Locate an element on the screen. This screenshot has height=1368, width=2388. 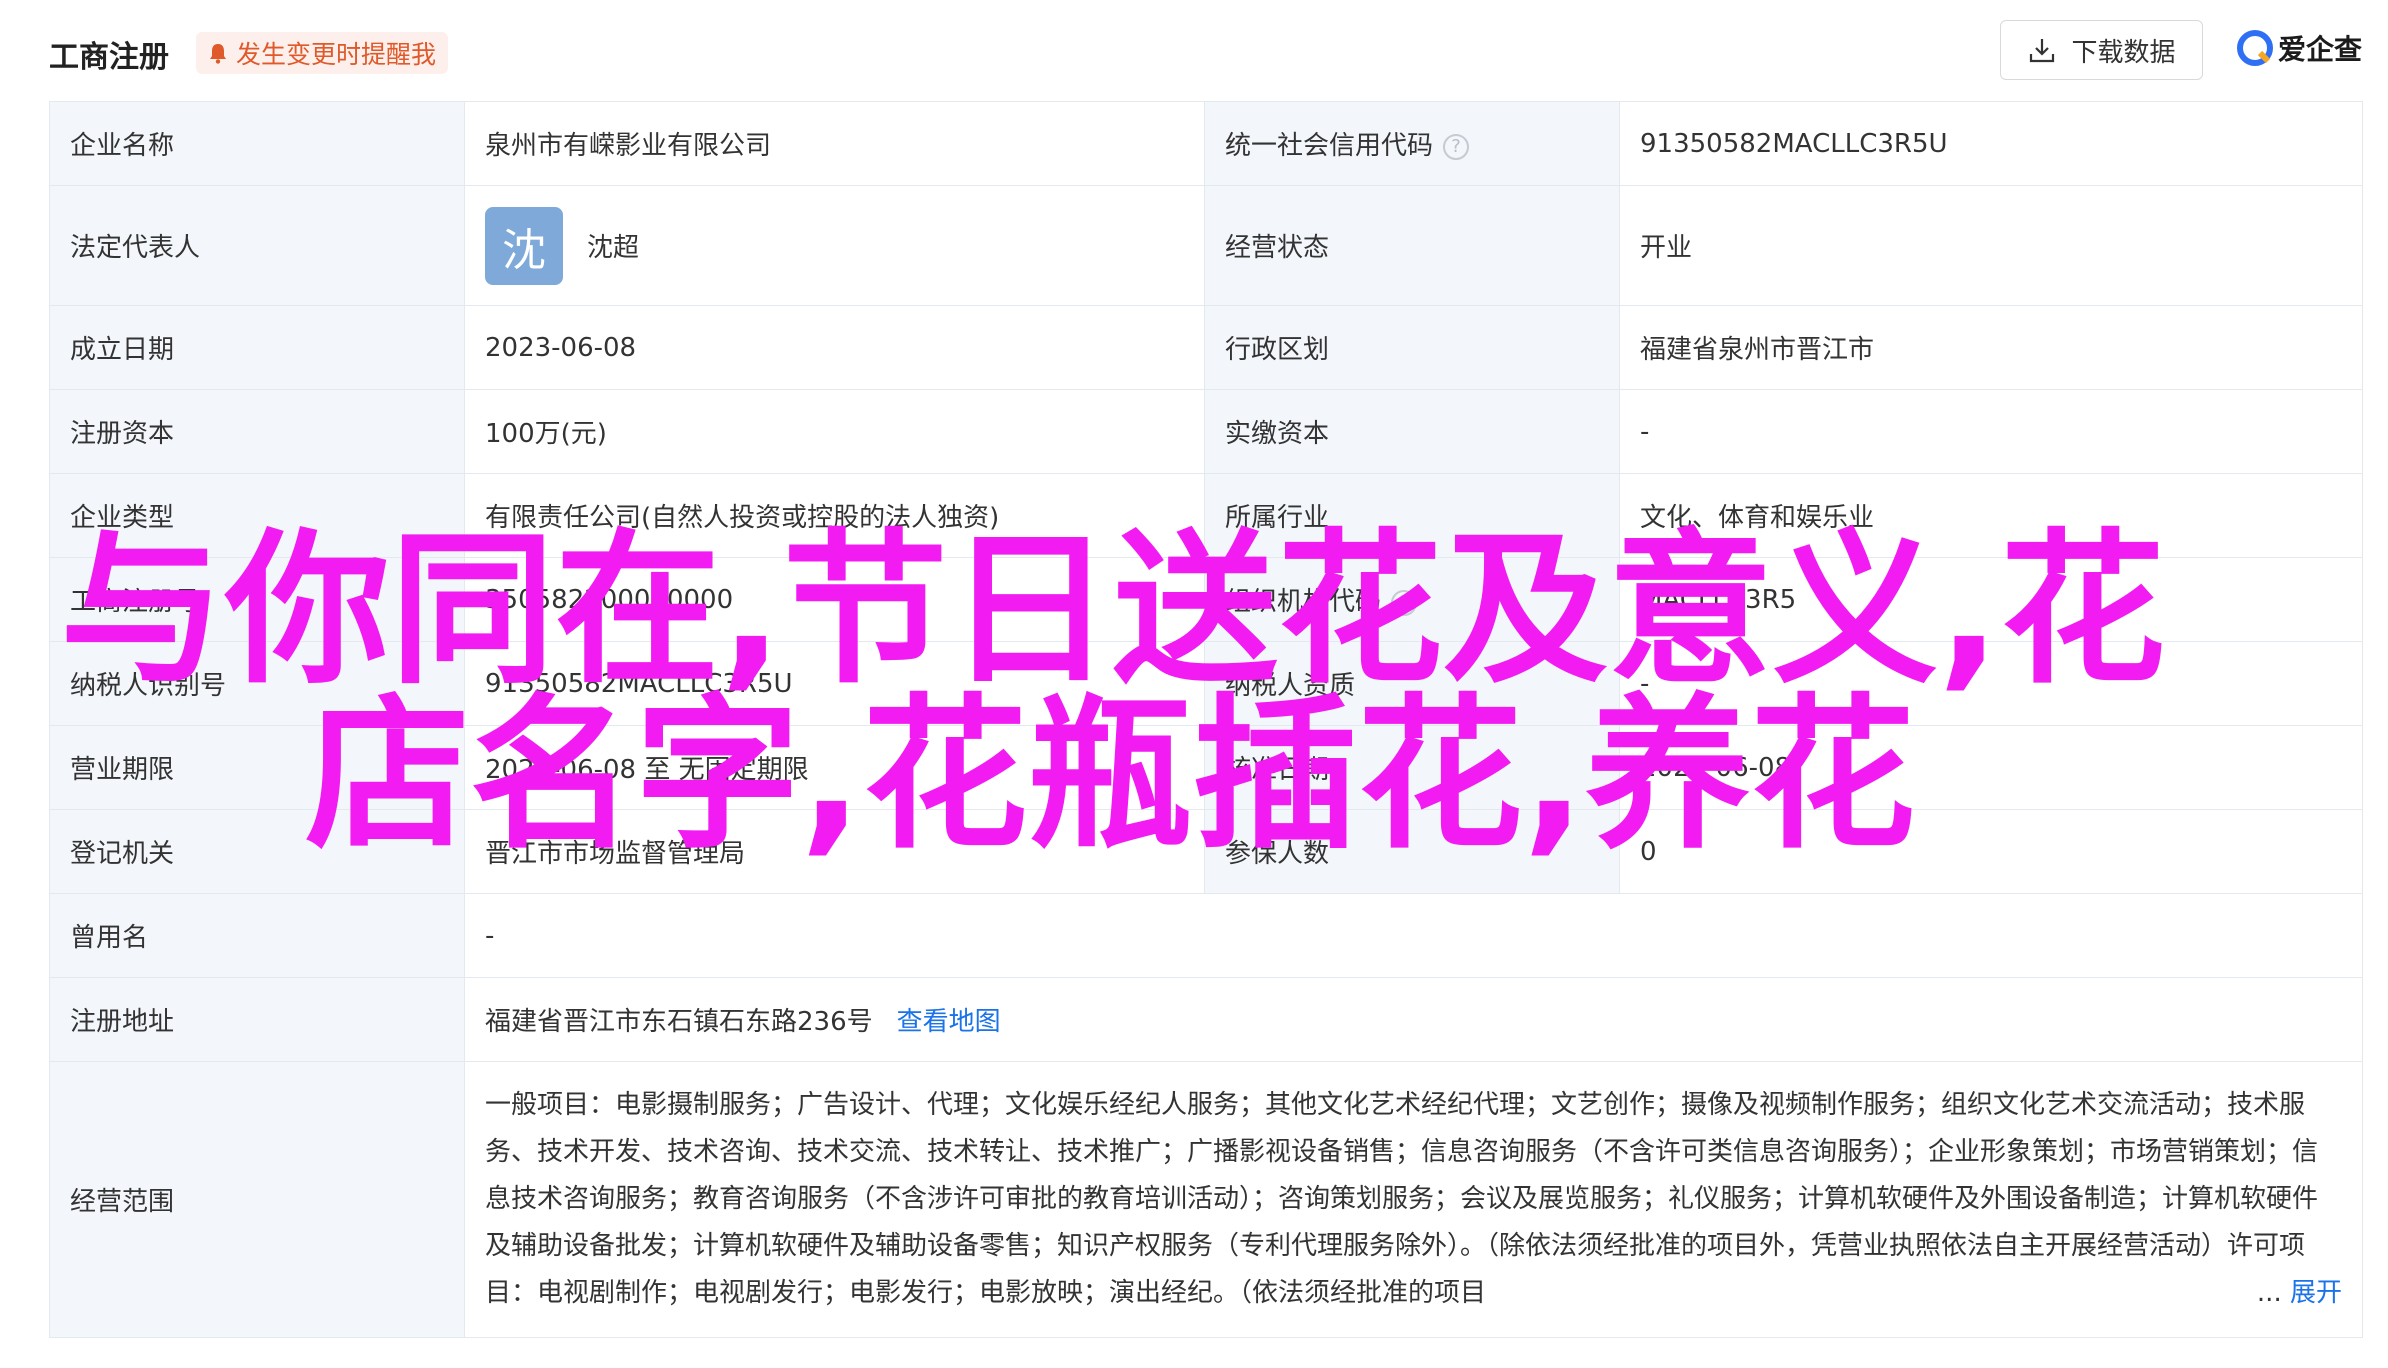
row-label: 经营状态 is located at coordinates (1412, 245).